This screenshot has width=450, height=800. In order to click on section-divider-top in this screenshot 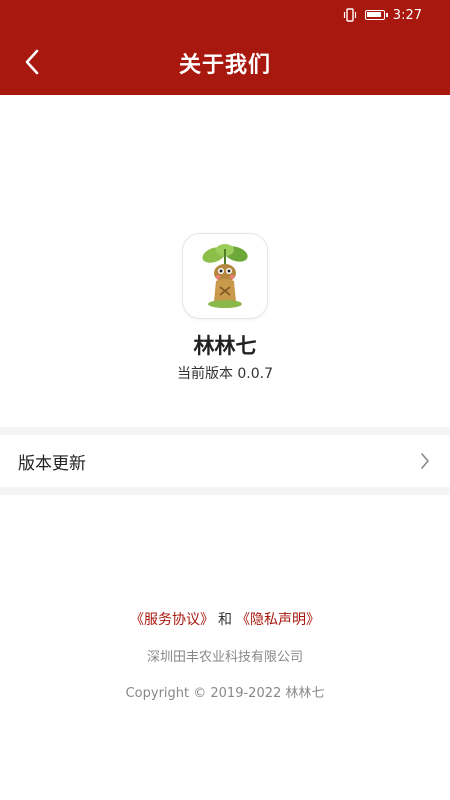, I will do `click(225, 431)`.